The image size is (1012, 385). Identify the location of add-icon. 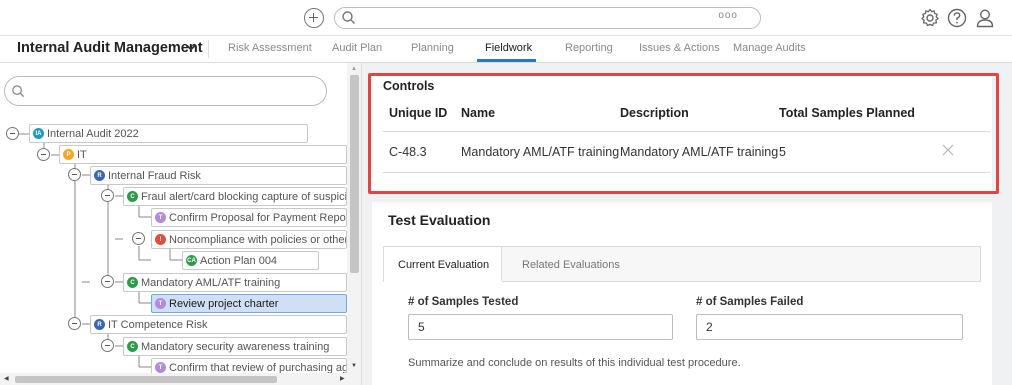
(314, 18).